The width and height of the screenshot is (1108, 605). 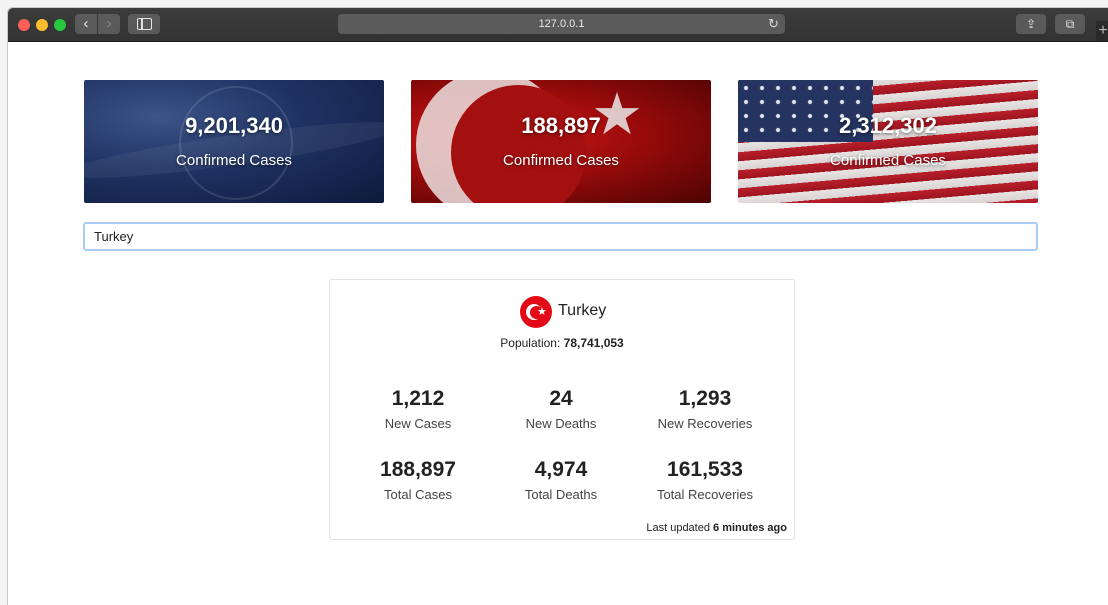 I want to click on stat-new-cases: 1,212 New Cases, so click(x=418, y=408).